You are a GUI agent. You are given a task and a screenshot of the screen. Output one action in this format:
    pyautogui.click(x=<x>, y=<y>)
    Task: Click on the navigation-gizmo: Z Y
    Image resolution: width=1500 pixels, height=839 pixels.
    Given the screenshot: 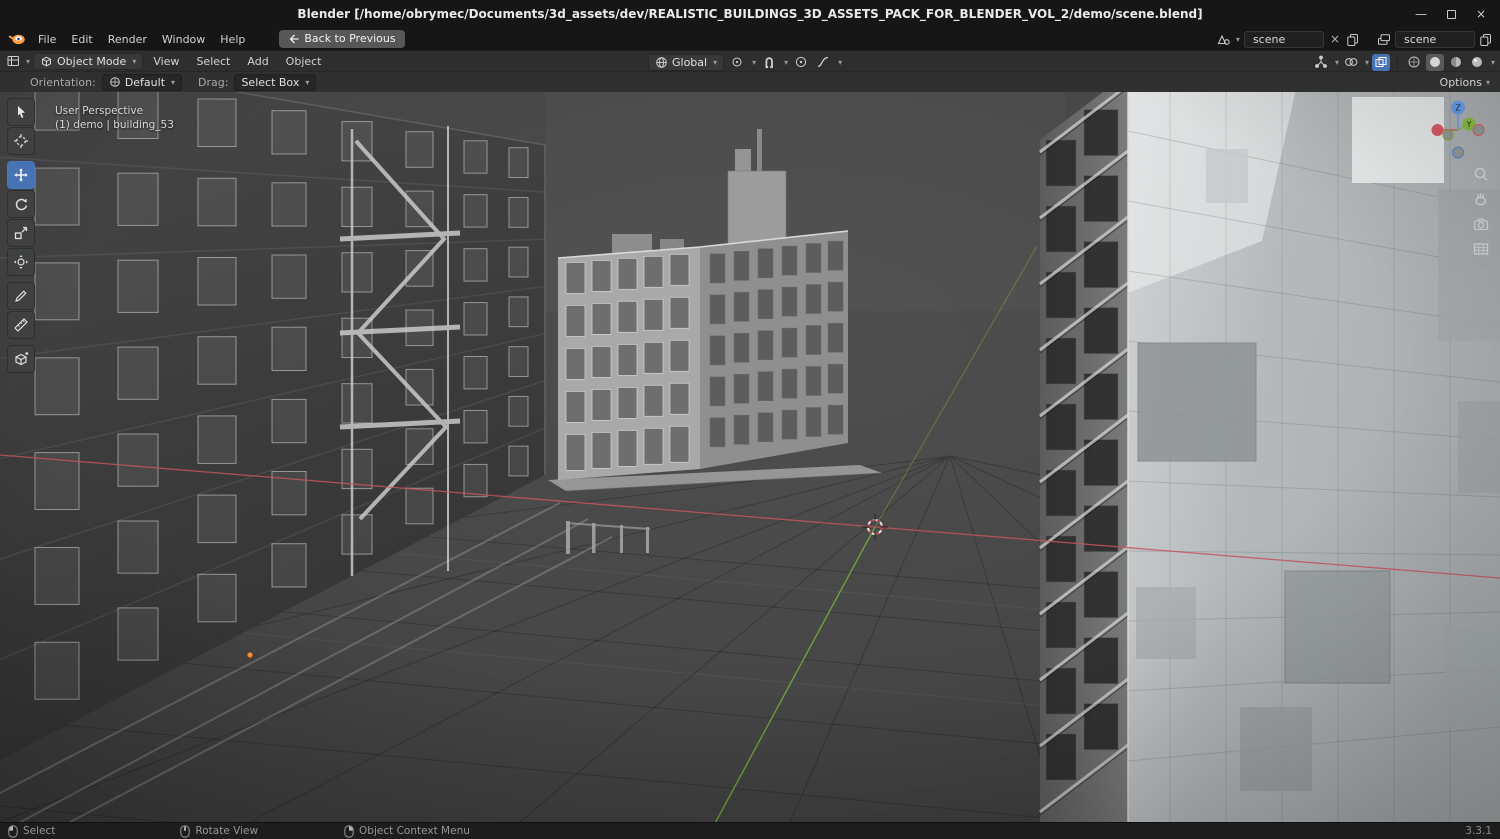 What is the action you would take?
    pyautogui.click(x=1458, y=130)
    